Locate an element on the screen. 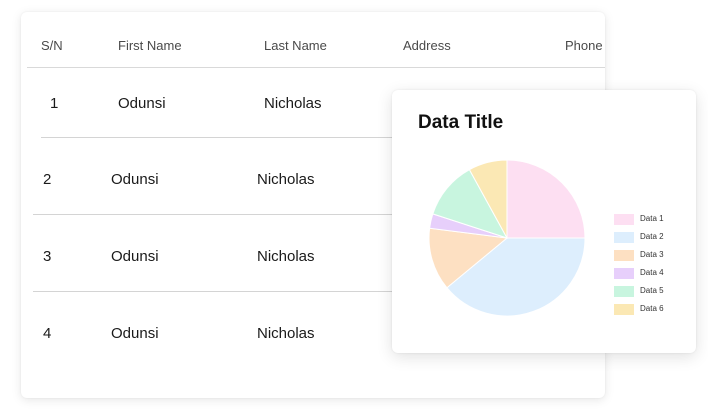 This screenshot has width=708, height=420. chart-legend: Data 1 Data 2 Data 3 Data 4 Data 5 Data 6 is located at coordinates (649, 267).